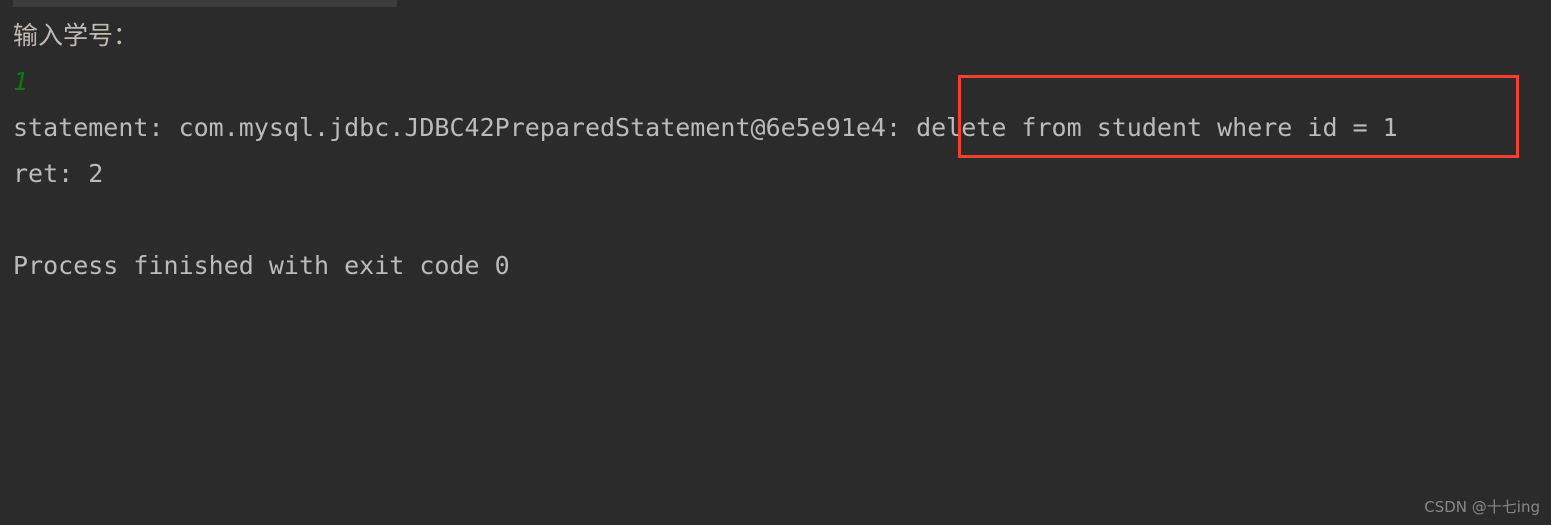  Describe the element at coordinates (58, 173) in the screenshot. I see `console-line-return-value: ret: 2` at that location.